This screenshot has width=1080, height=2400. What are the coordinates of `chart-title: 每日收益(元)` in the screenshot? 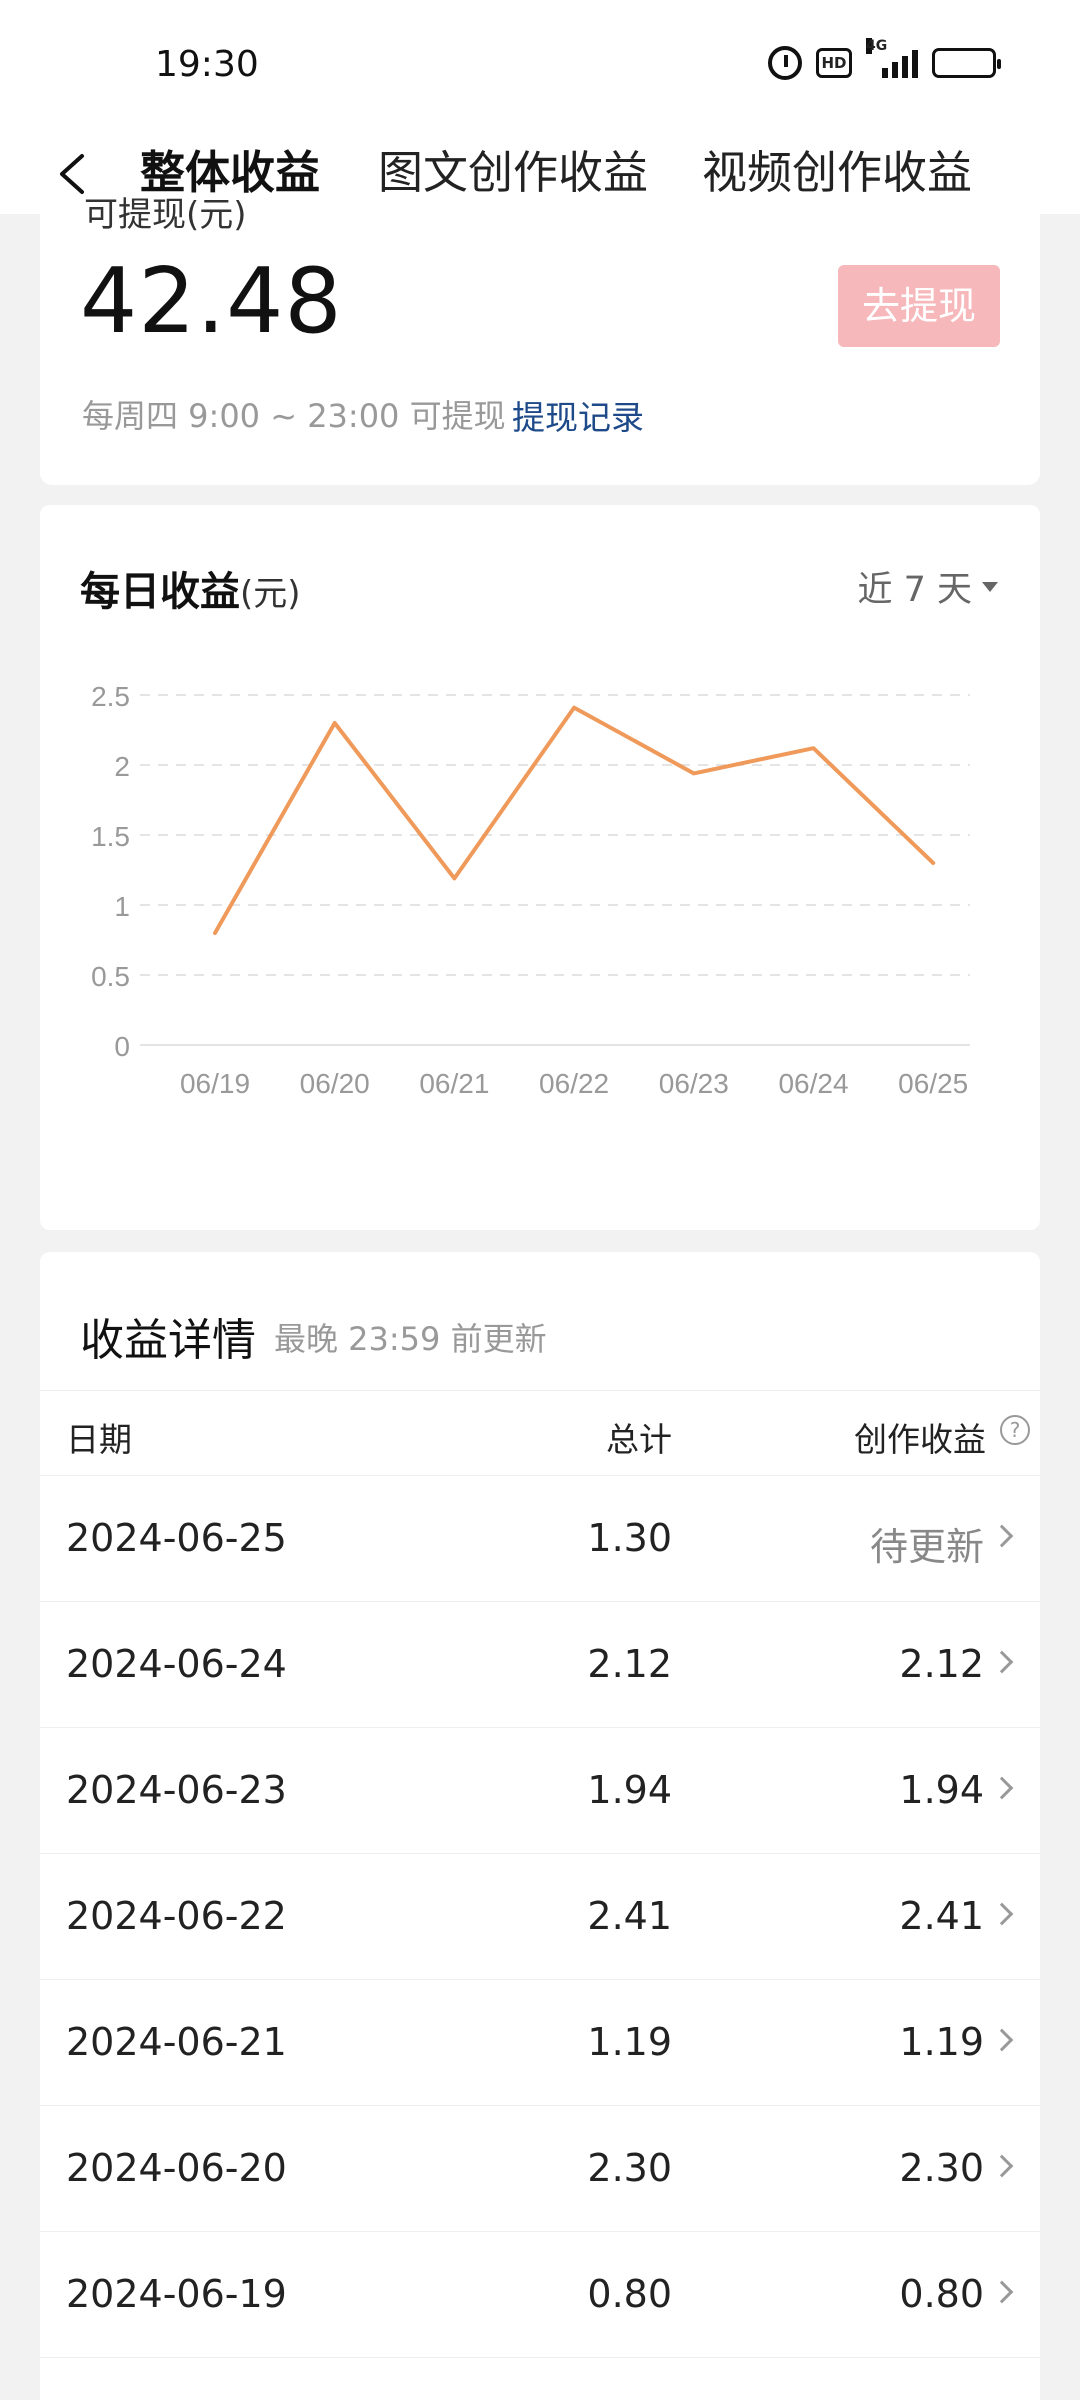 It's located at (190, 588).